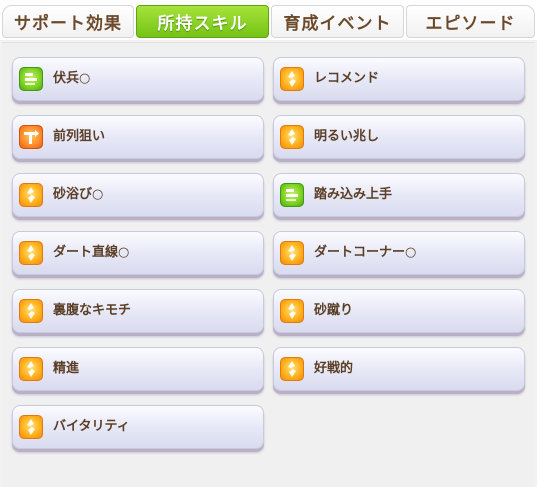  Describe the element at coordinates (66, 368) in the screenshot. I see `skill-name: 精進` at that location.